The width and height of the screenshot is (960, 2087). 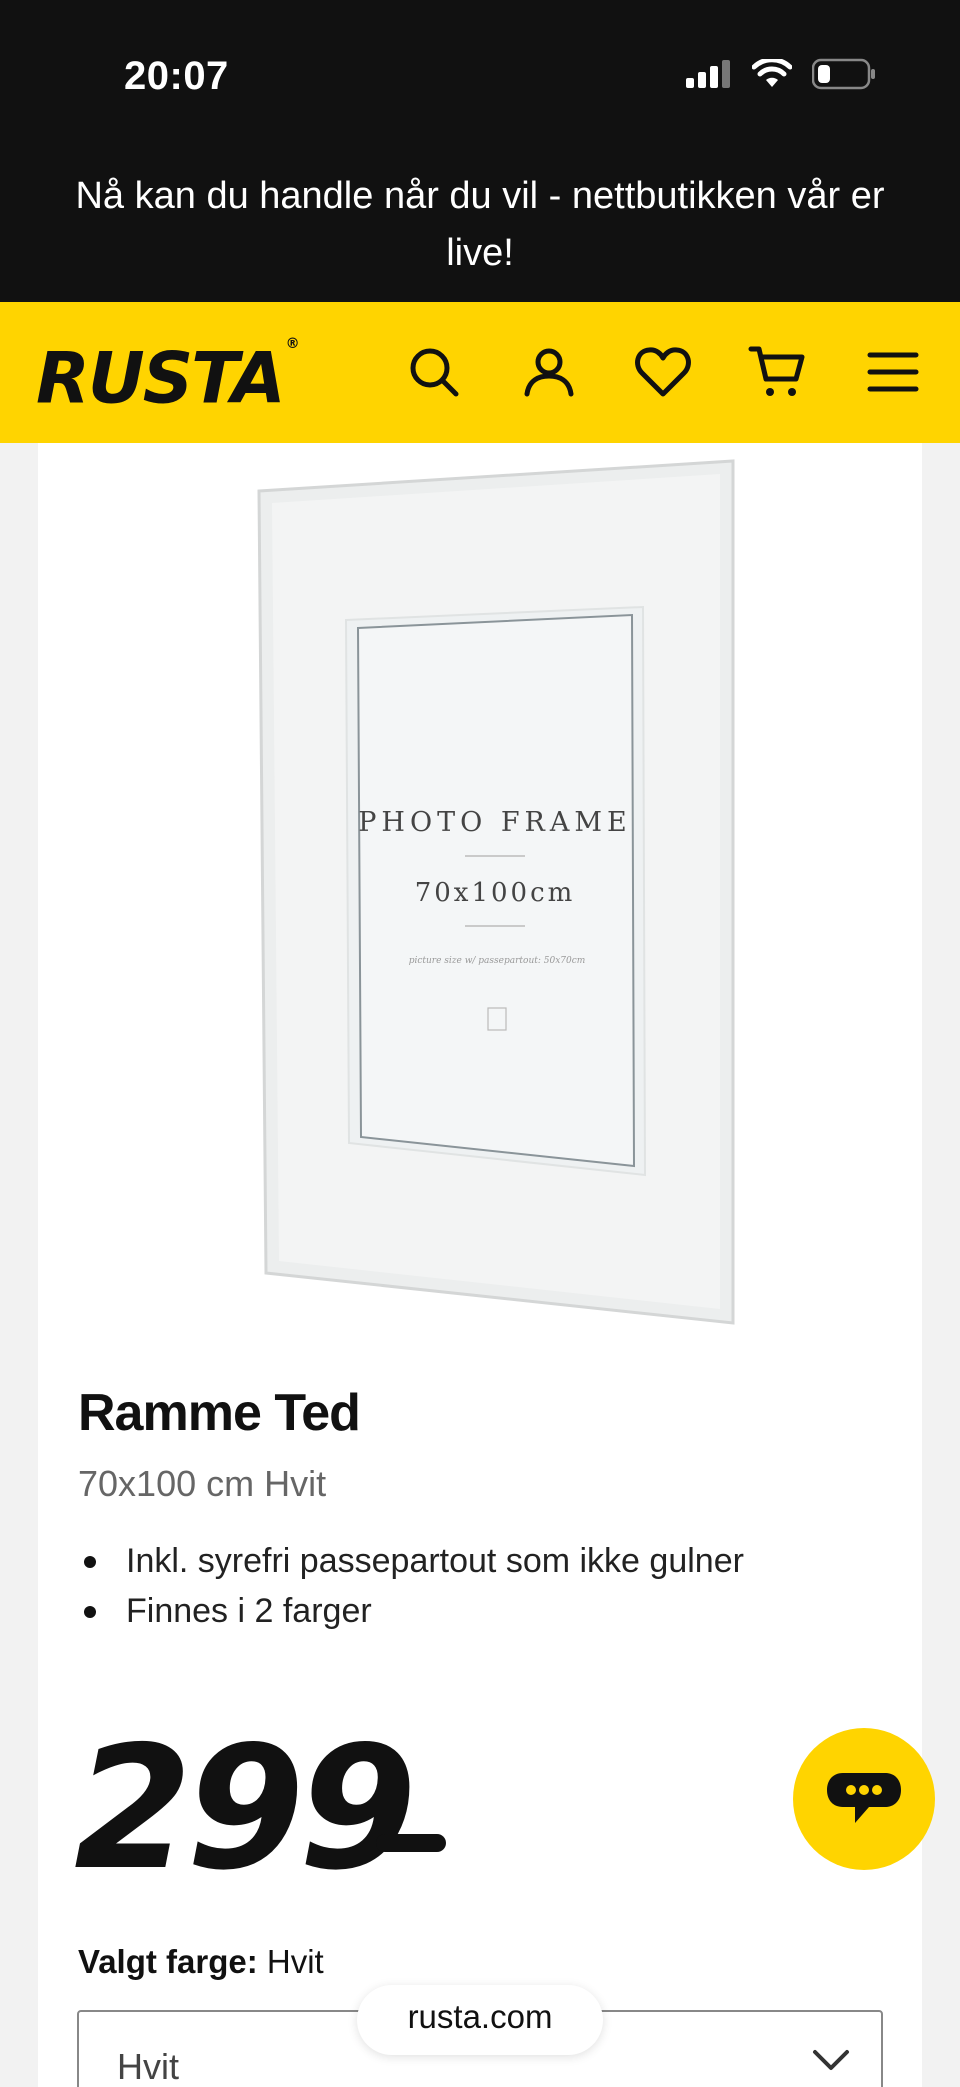 I want to click on logo-mark: ®, so click(x=292, y=344).